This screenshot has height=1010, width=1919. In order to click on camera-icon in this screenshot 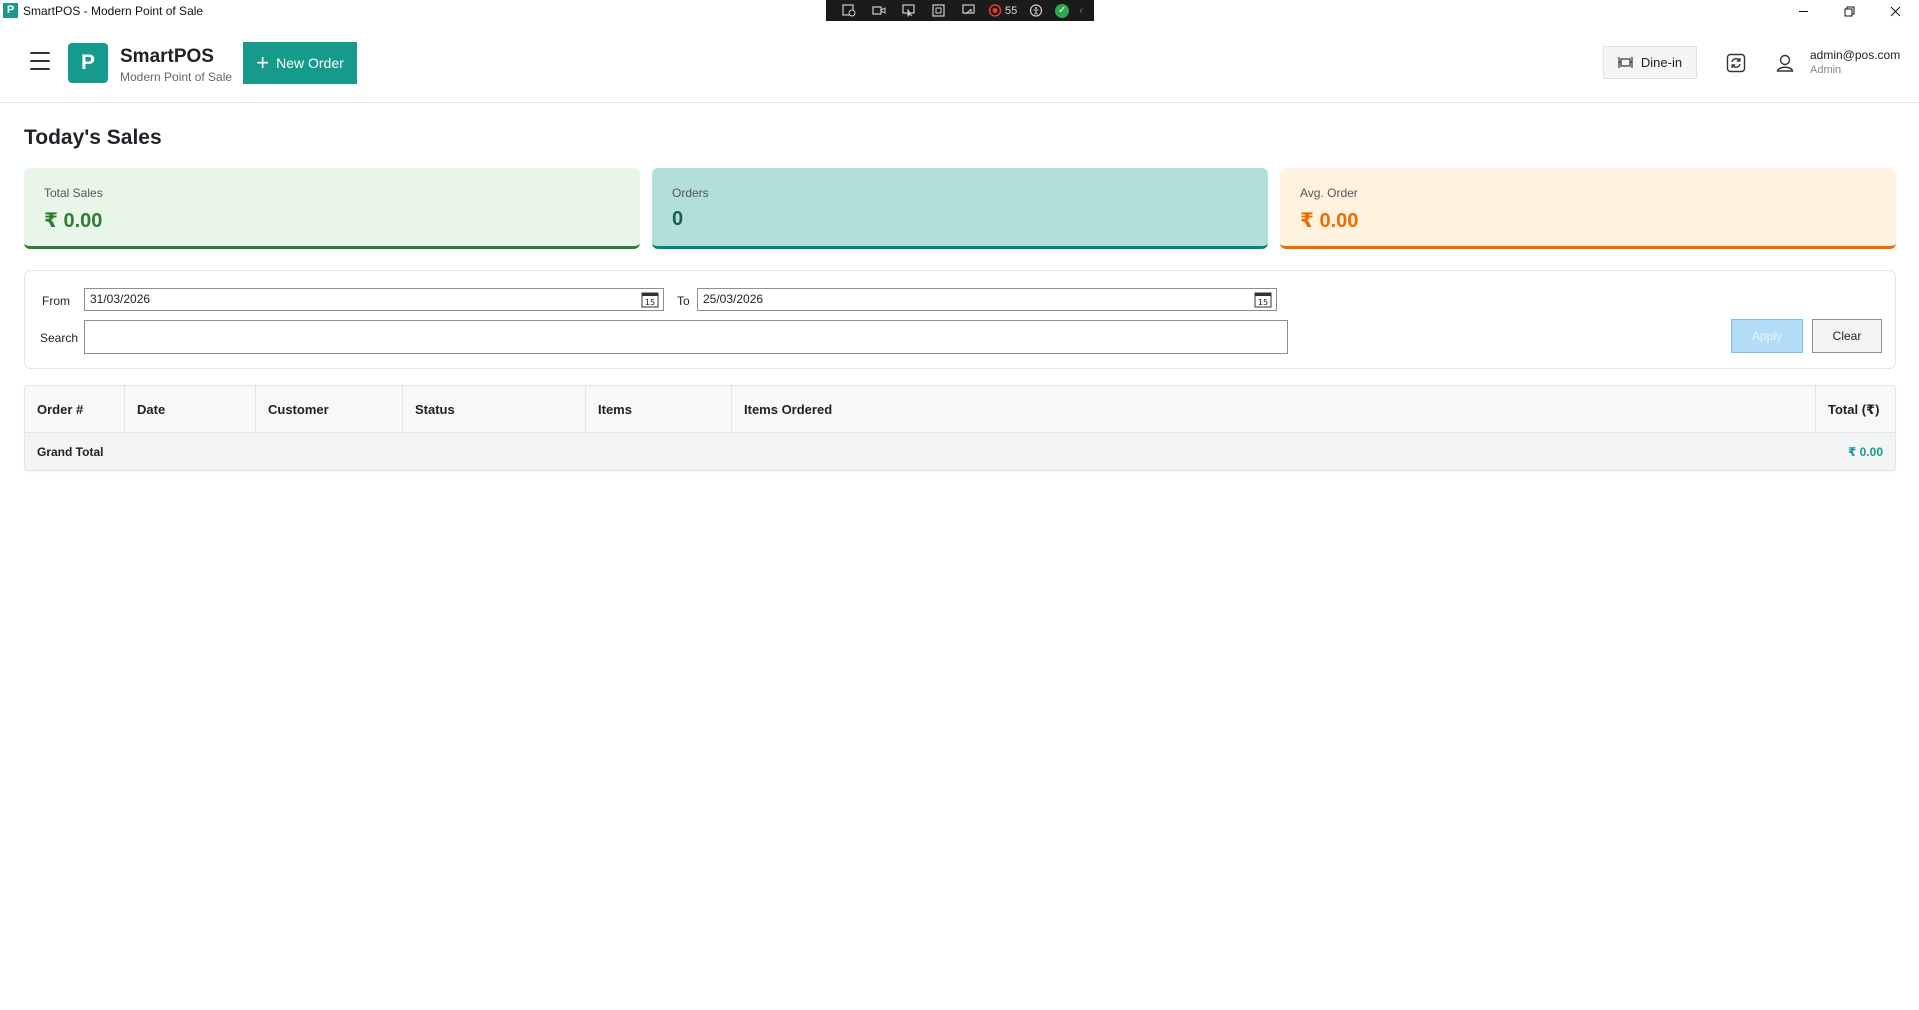, I will do `click(879, 11)`.